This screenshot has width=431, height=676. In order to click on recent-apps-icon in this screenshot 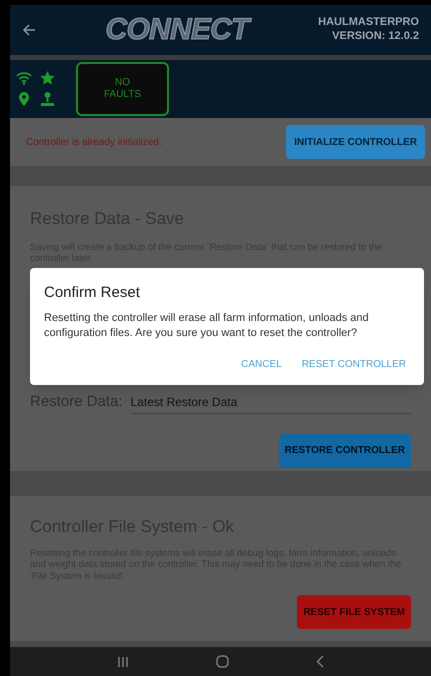, I will do `click(123, 662)`.